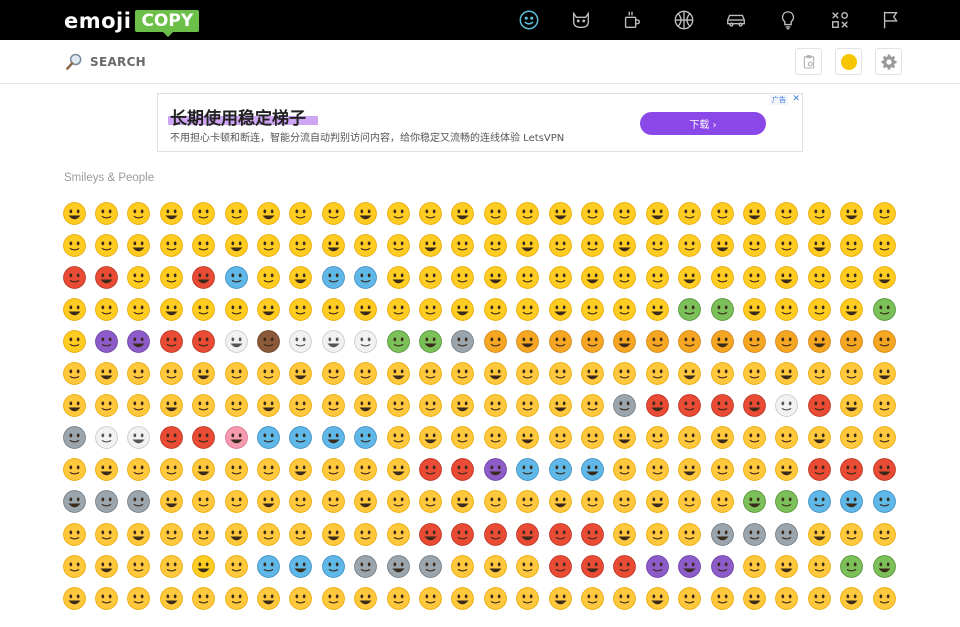 The width and height of the screenshot is (960, 627). What do you see at coordinates (848, 61) in the screenshot?
I see `skin-tone-button` at bounding box center [848, 61].